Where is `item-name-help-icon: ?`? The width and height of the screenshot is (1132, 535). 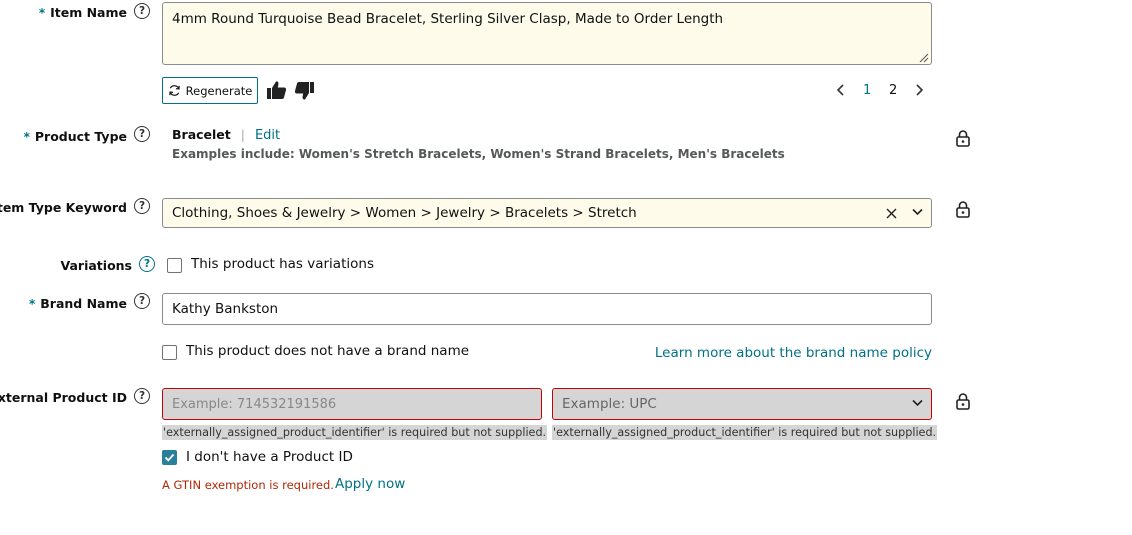 item-name-help-icon: ? is located at coordinates (142, 11).